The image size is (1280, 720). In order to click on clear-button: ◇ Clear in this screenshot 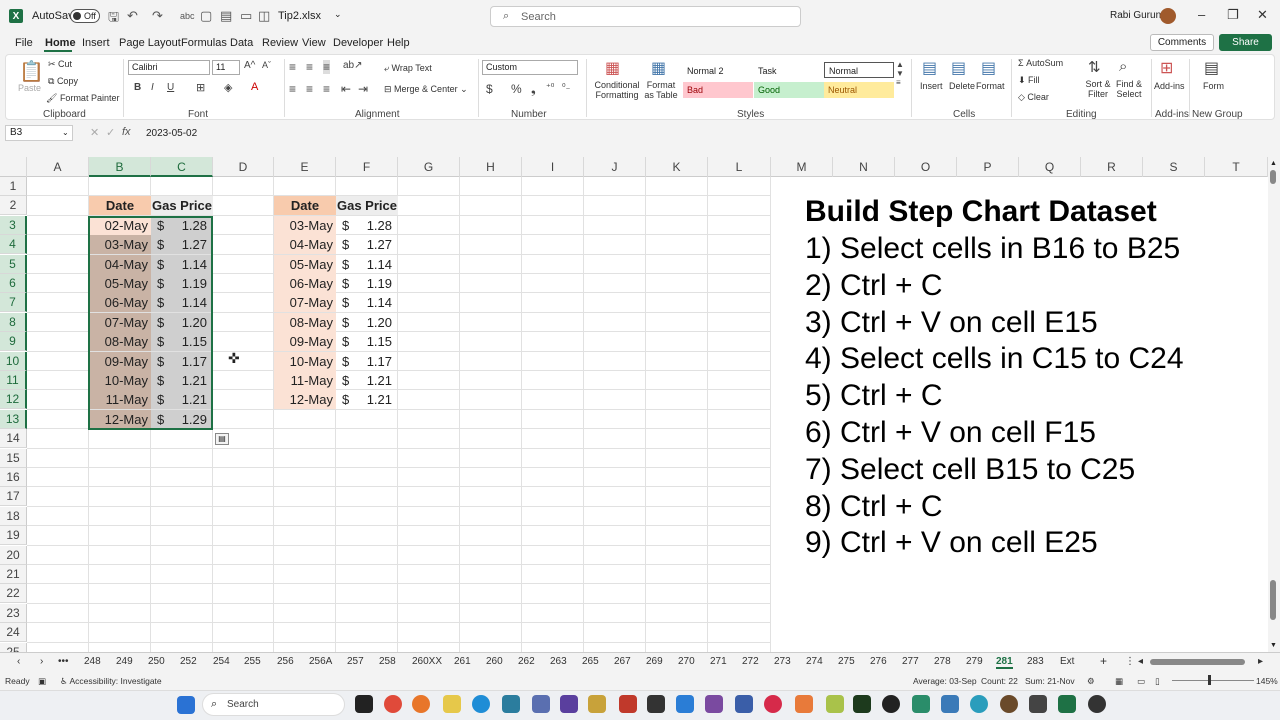, I will do `click(1033, 97)`.